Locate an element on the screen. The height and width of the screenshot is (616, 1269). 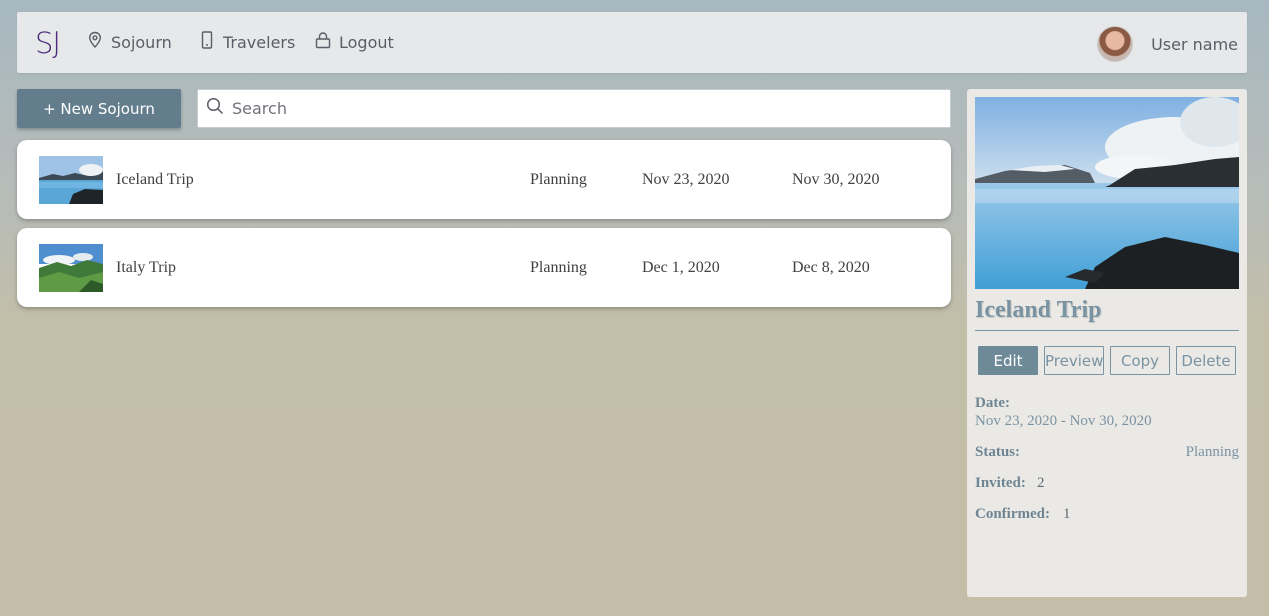
trip-end-date: Nov 30, 2020 is located at coordinates (836, 179).